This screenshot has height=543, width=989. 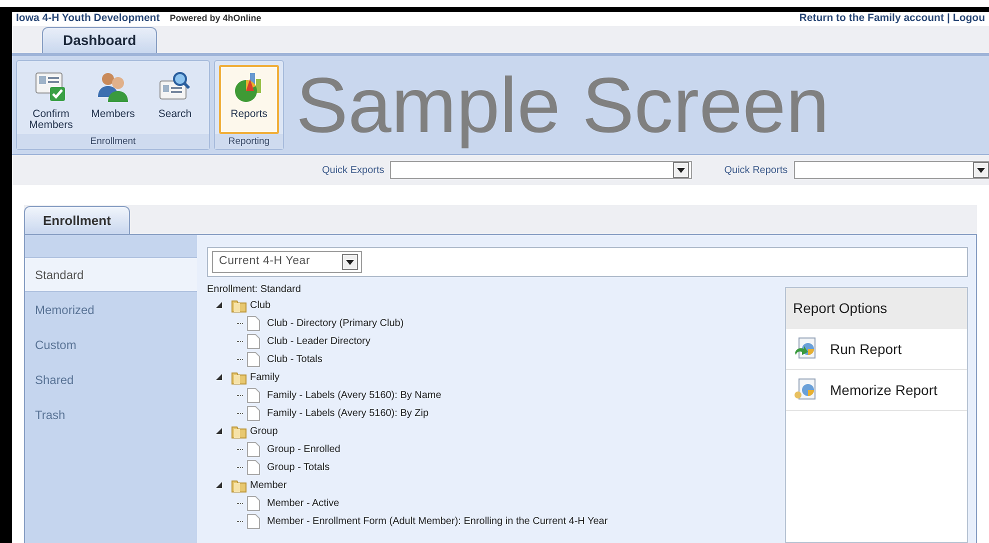 What do you see at coordinates (265, 377) in the screenshot?
I see `tree-folder: Family` at bounding box center [265, 377].